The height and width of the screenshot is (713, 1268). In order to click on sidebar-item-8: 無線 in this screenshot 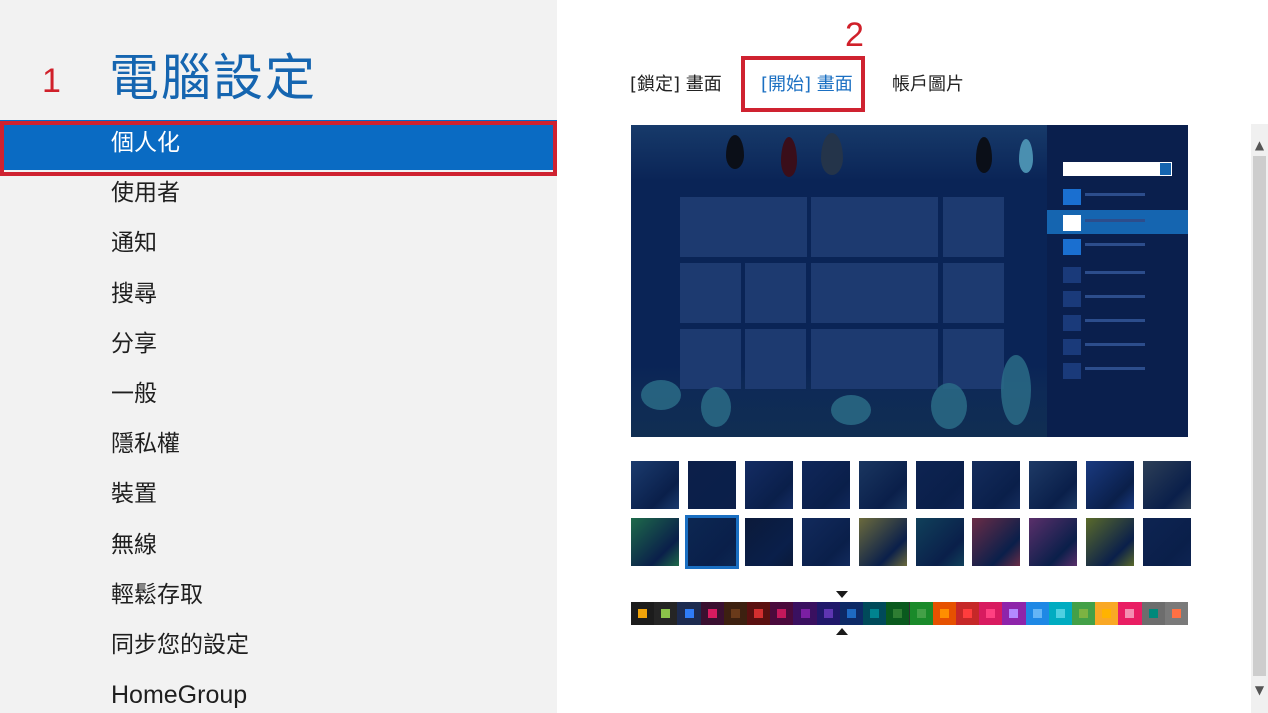, I will do `click(278, 547)`.